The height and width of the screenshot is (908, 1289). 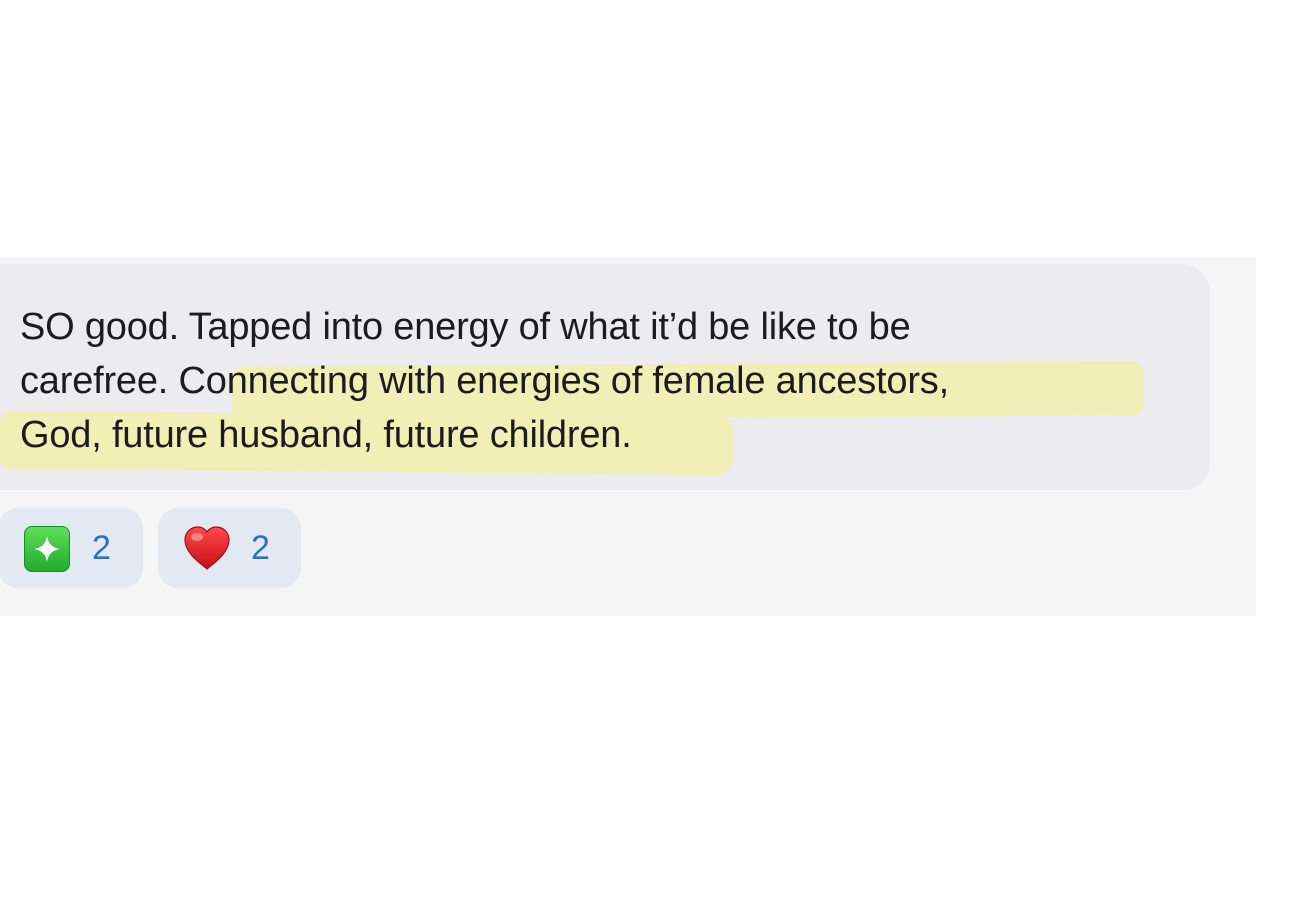 What do you see at coordinates (260, 548) in the screenshot?
I see `heart-reaction-count: 2` at bounding box center [260, 548].